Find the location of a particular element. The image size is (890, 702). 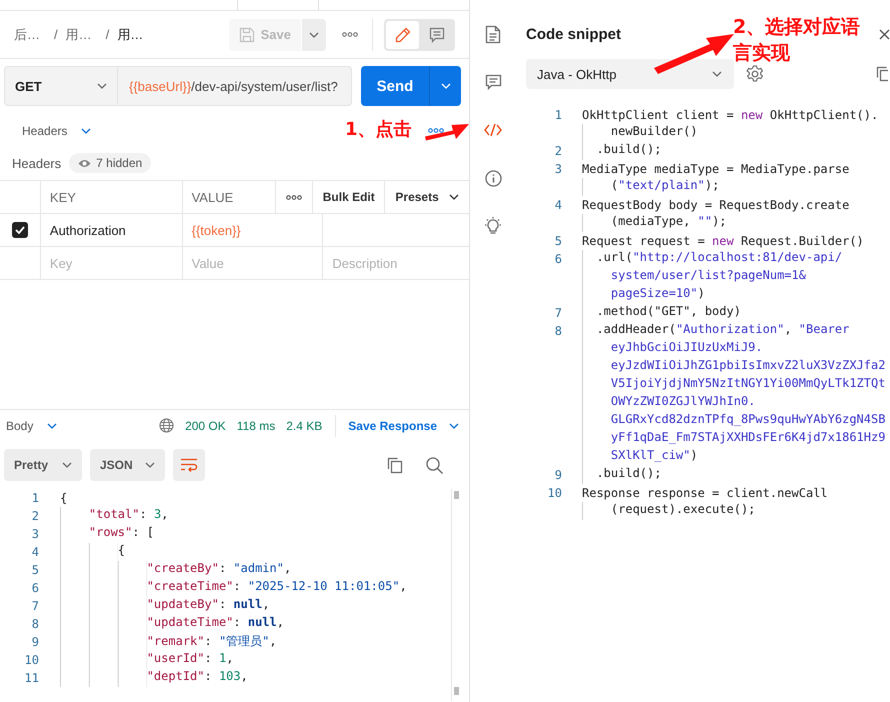

save-icon is located at coordinates (246, 34).